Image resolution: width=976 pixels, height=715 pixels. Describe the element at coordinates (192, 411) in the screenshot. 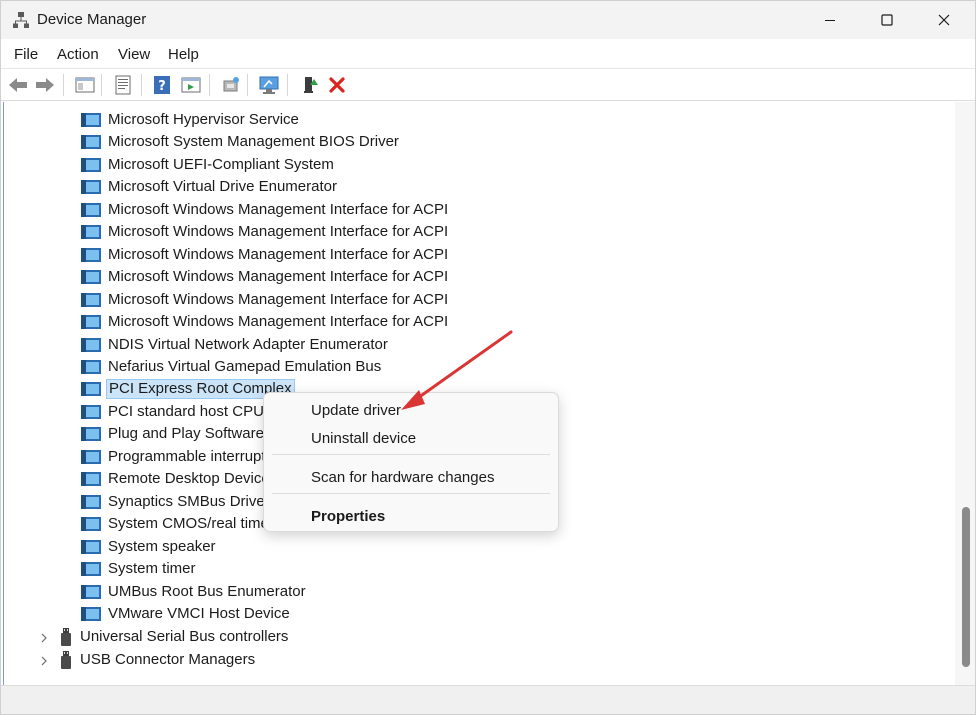

I see `device-label: PCI standard host CPU b` at that location.